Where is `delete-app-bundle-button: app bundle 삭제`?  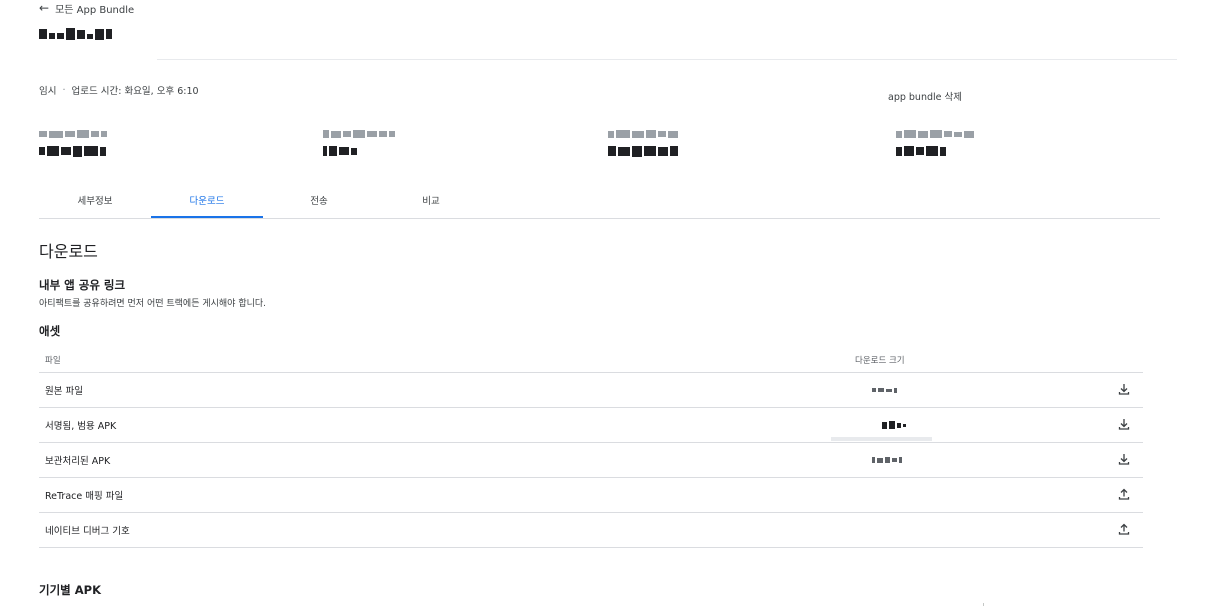 delete-app-bundle-button: app bundle 삭제 is located at coordinates (925, 96).